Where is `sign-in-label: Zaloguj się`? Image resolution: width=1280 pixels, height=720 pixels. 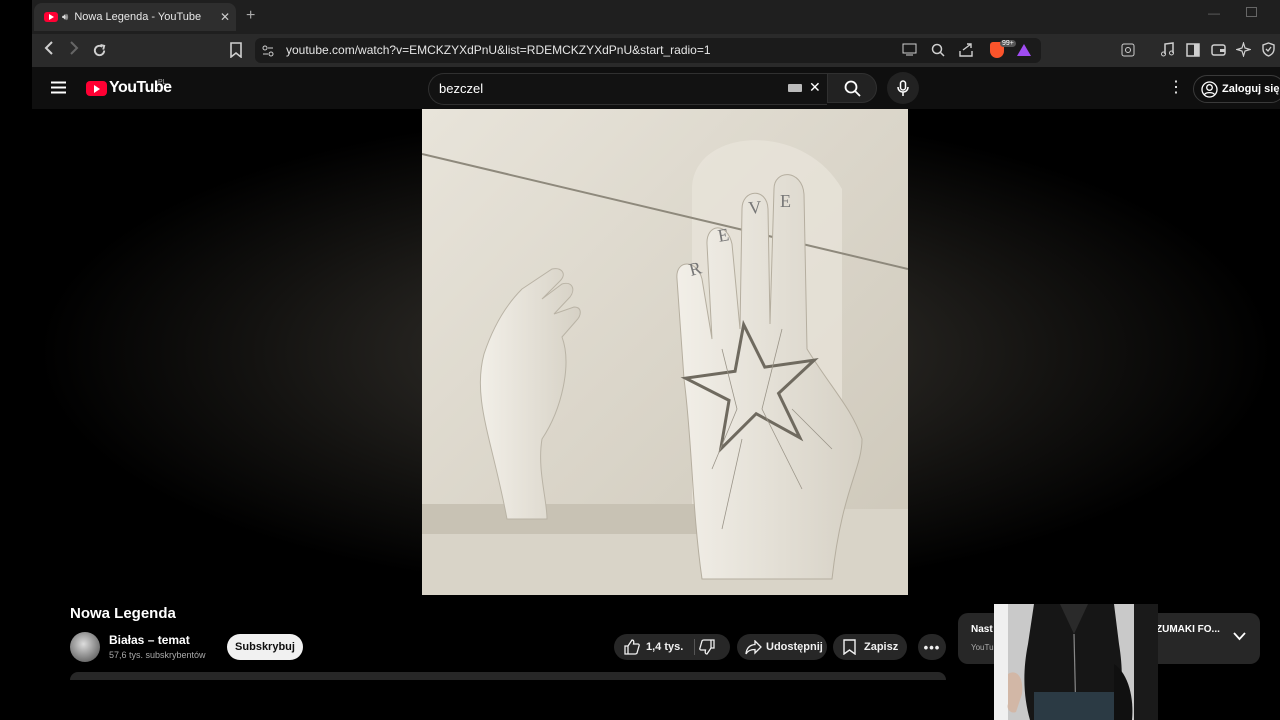 sign-in-label: Zaloguj się is located at coordinates (1251, 89).